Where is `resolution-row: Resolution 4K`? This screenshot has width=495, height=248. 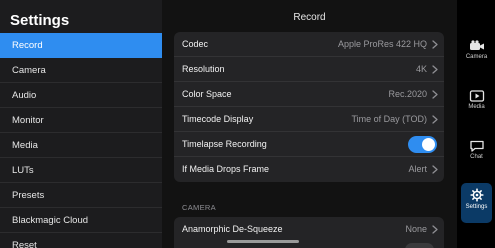
resolution-row: Resolution 4K is located at coordinates (309, 69).